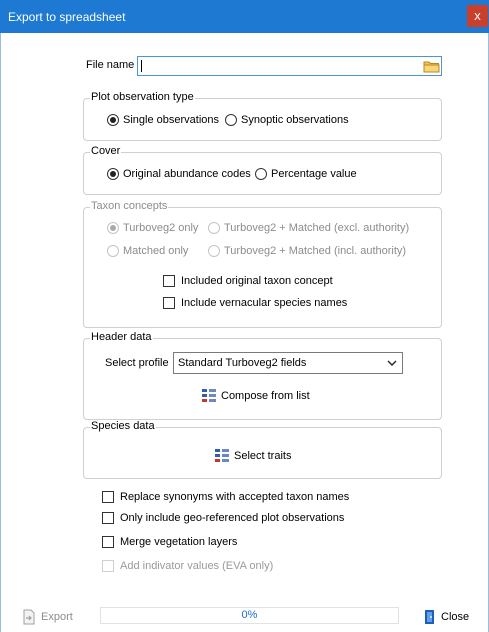 The height and width of the screenshot is (632, 489). Describe the element at coordinates (315, 251) in the screenshot. I see `radio-label: Turboveg2 + Matched (incl. authority)` at that location.